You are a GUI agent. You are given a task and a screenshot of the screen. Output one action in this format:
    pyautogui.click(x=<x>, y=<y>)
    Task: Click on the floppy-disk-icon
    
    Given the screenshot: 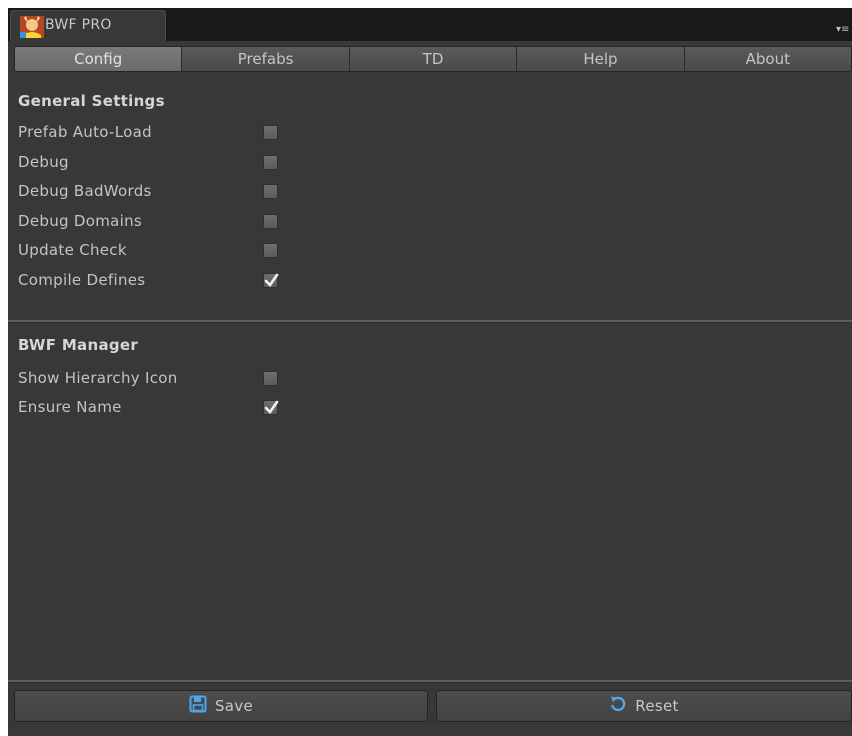 What is the action you would take?
    pyautogui.click(x=198, y=706)
    